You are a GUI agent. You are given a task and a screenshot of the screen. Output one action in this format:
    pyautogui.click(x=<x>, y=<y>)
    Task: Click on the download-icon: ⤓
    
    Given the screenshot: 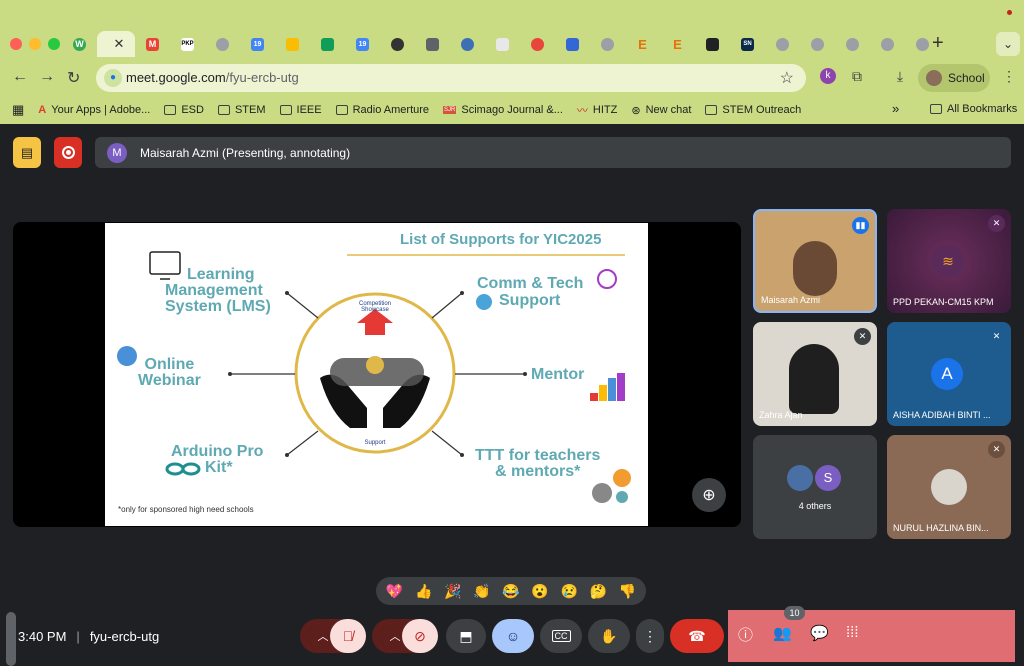 What is the action you would take?
    pyautogui.click(x=900, y=77)
    